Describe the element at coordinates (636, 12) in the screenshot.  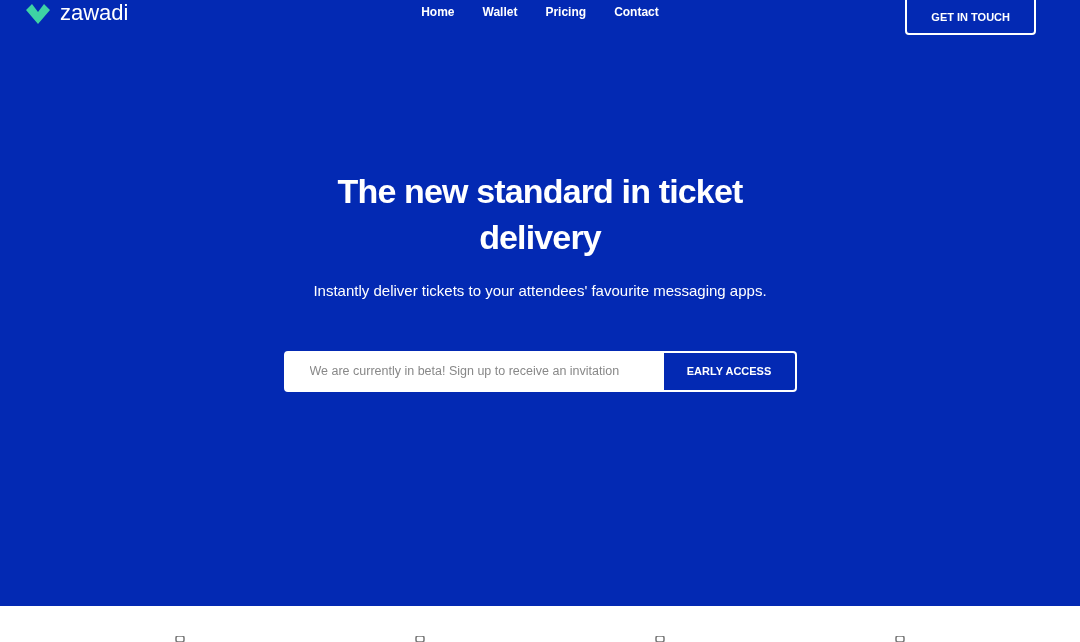
I see `nav-link: Contact` at that location.